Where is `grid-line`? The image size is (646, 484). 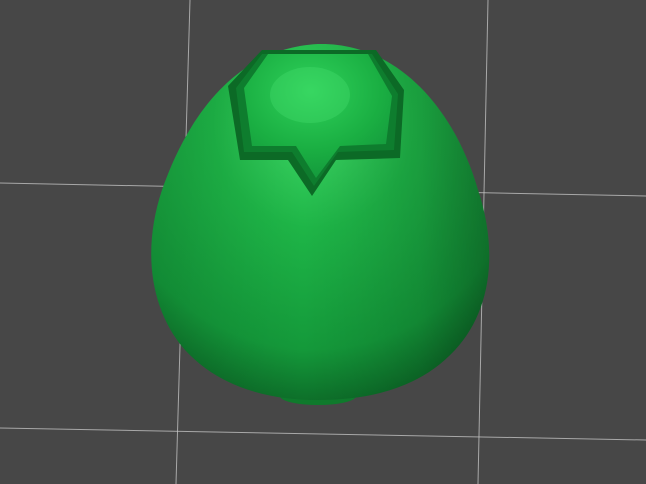
grid-line is located at coordinates (323, 434).